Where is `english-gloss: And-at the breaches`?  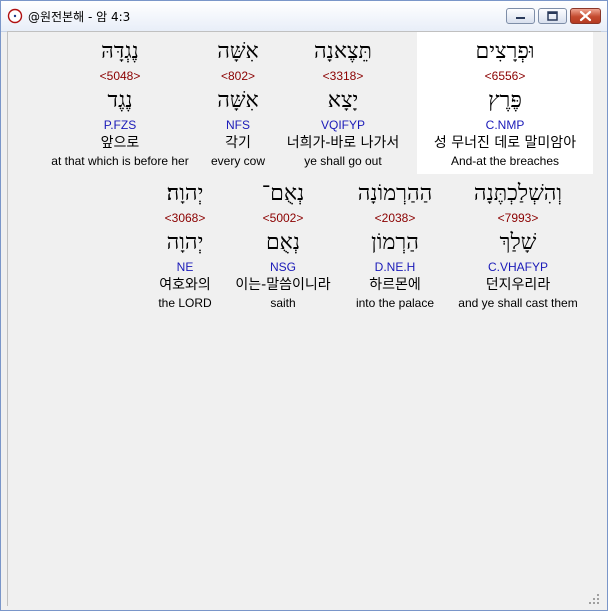
english-gloss: And-at the breaches is located at coordinates (505, 161).